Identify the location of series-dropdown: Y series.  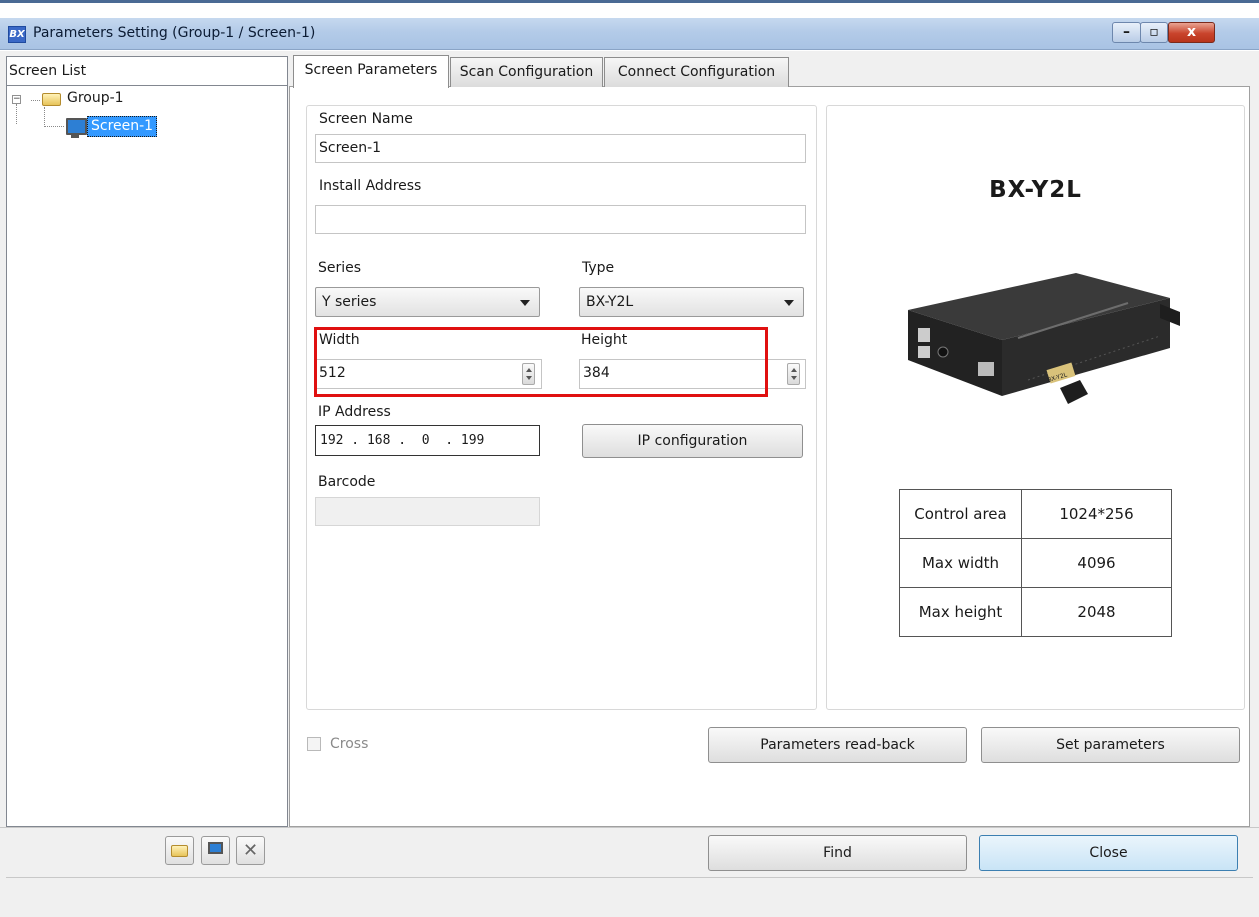
(427, 302).